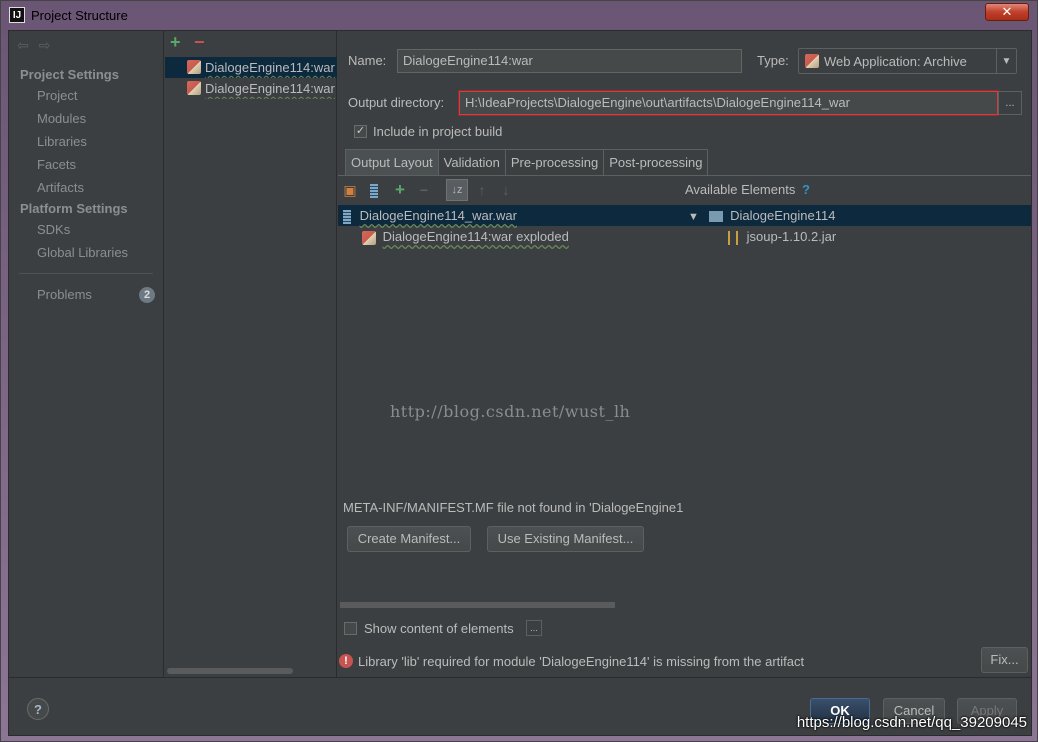  Describe the element at coordinates (147, 295) in the screenshot. I see `problems-count-badge: 2` at that location.